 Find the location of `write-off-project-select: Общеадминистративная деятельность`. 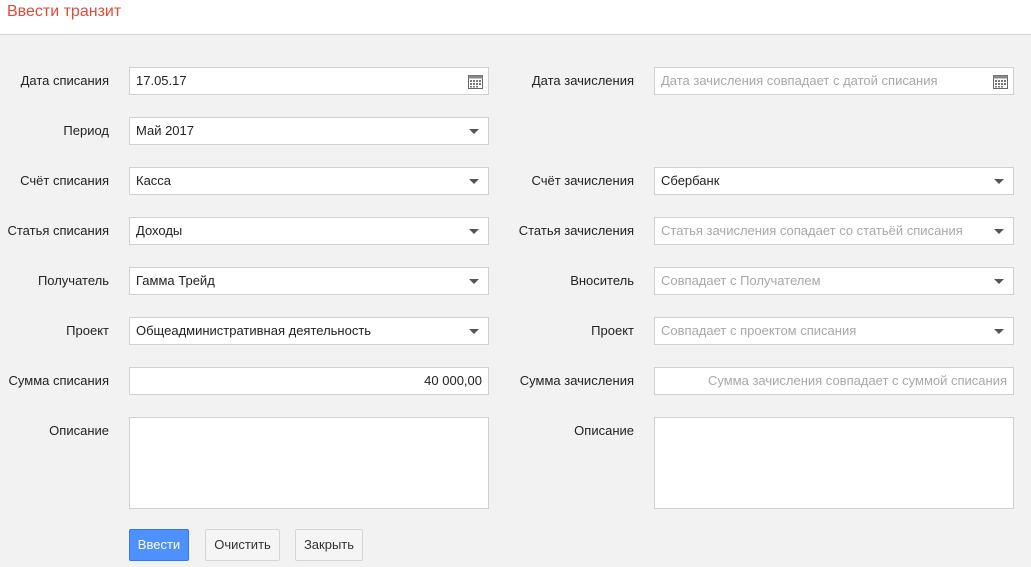

write-off-project-select: Общеадминистративная деятельность is located at coordinates (309, 331).